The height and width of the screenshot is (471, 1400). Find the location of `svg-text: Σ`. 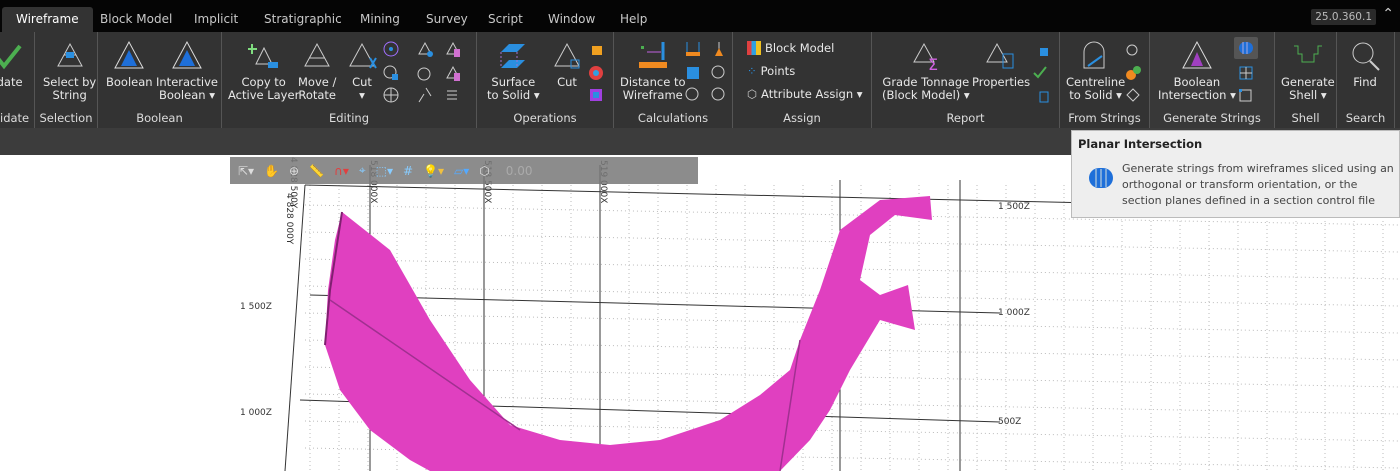

svg-text: Σ is located at coordinates (933, 63).